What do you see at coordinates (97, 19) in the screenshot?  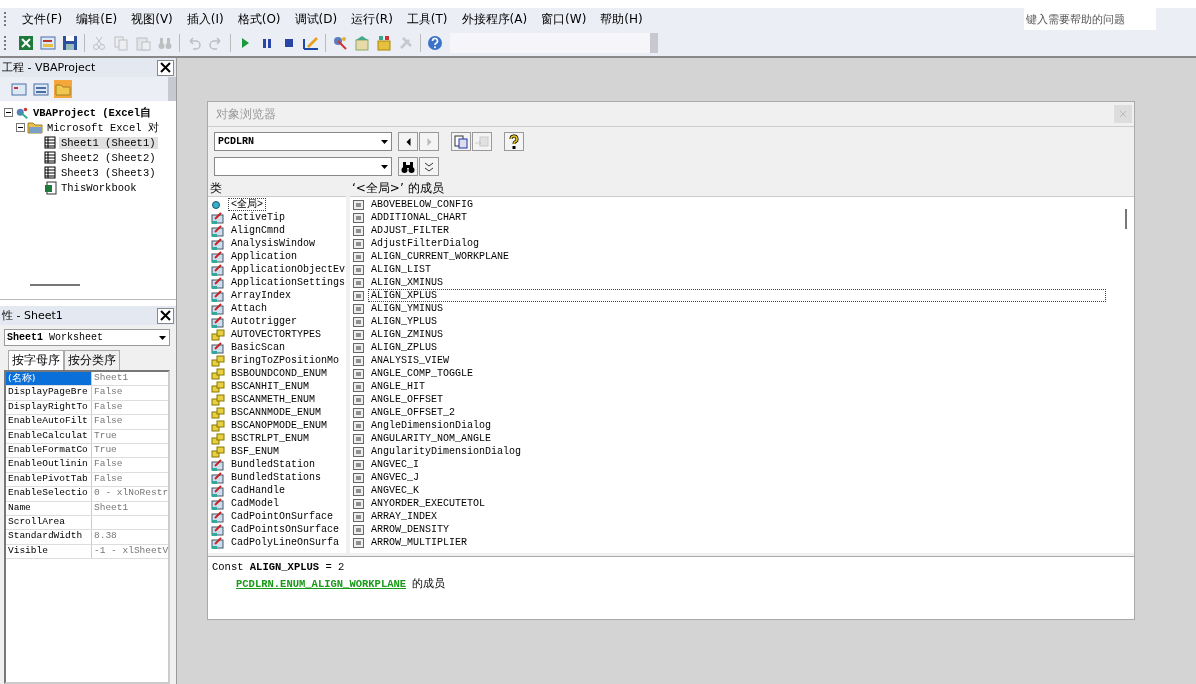 I see `menu-item: 编辑(E)` at bounding box center [97, 19].